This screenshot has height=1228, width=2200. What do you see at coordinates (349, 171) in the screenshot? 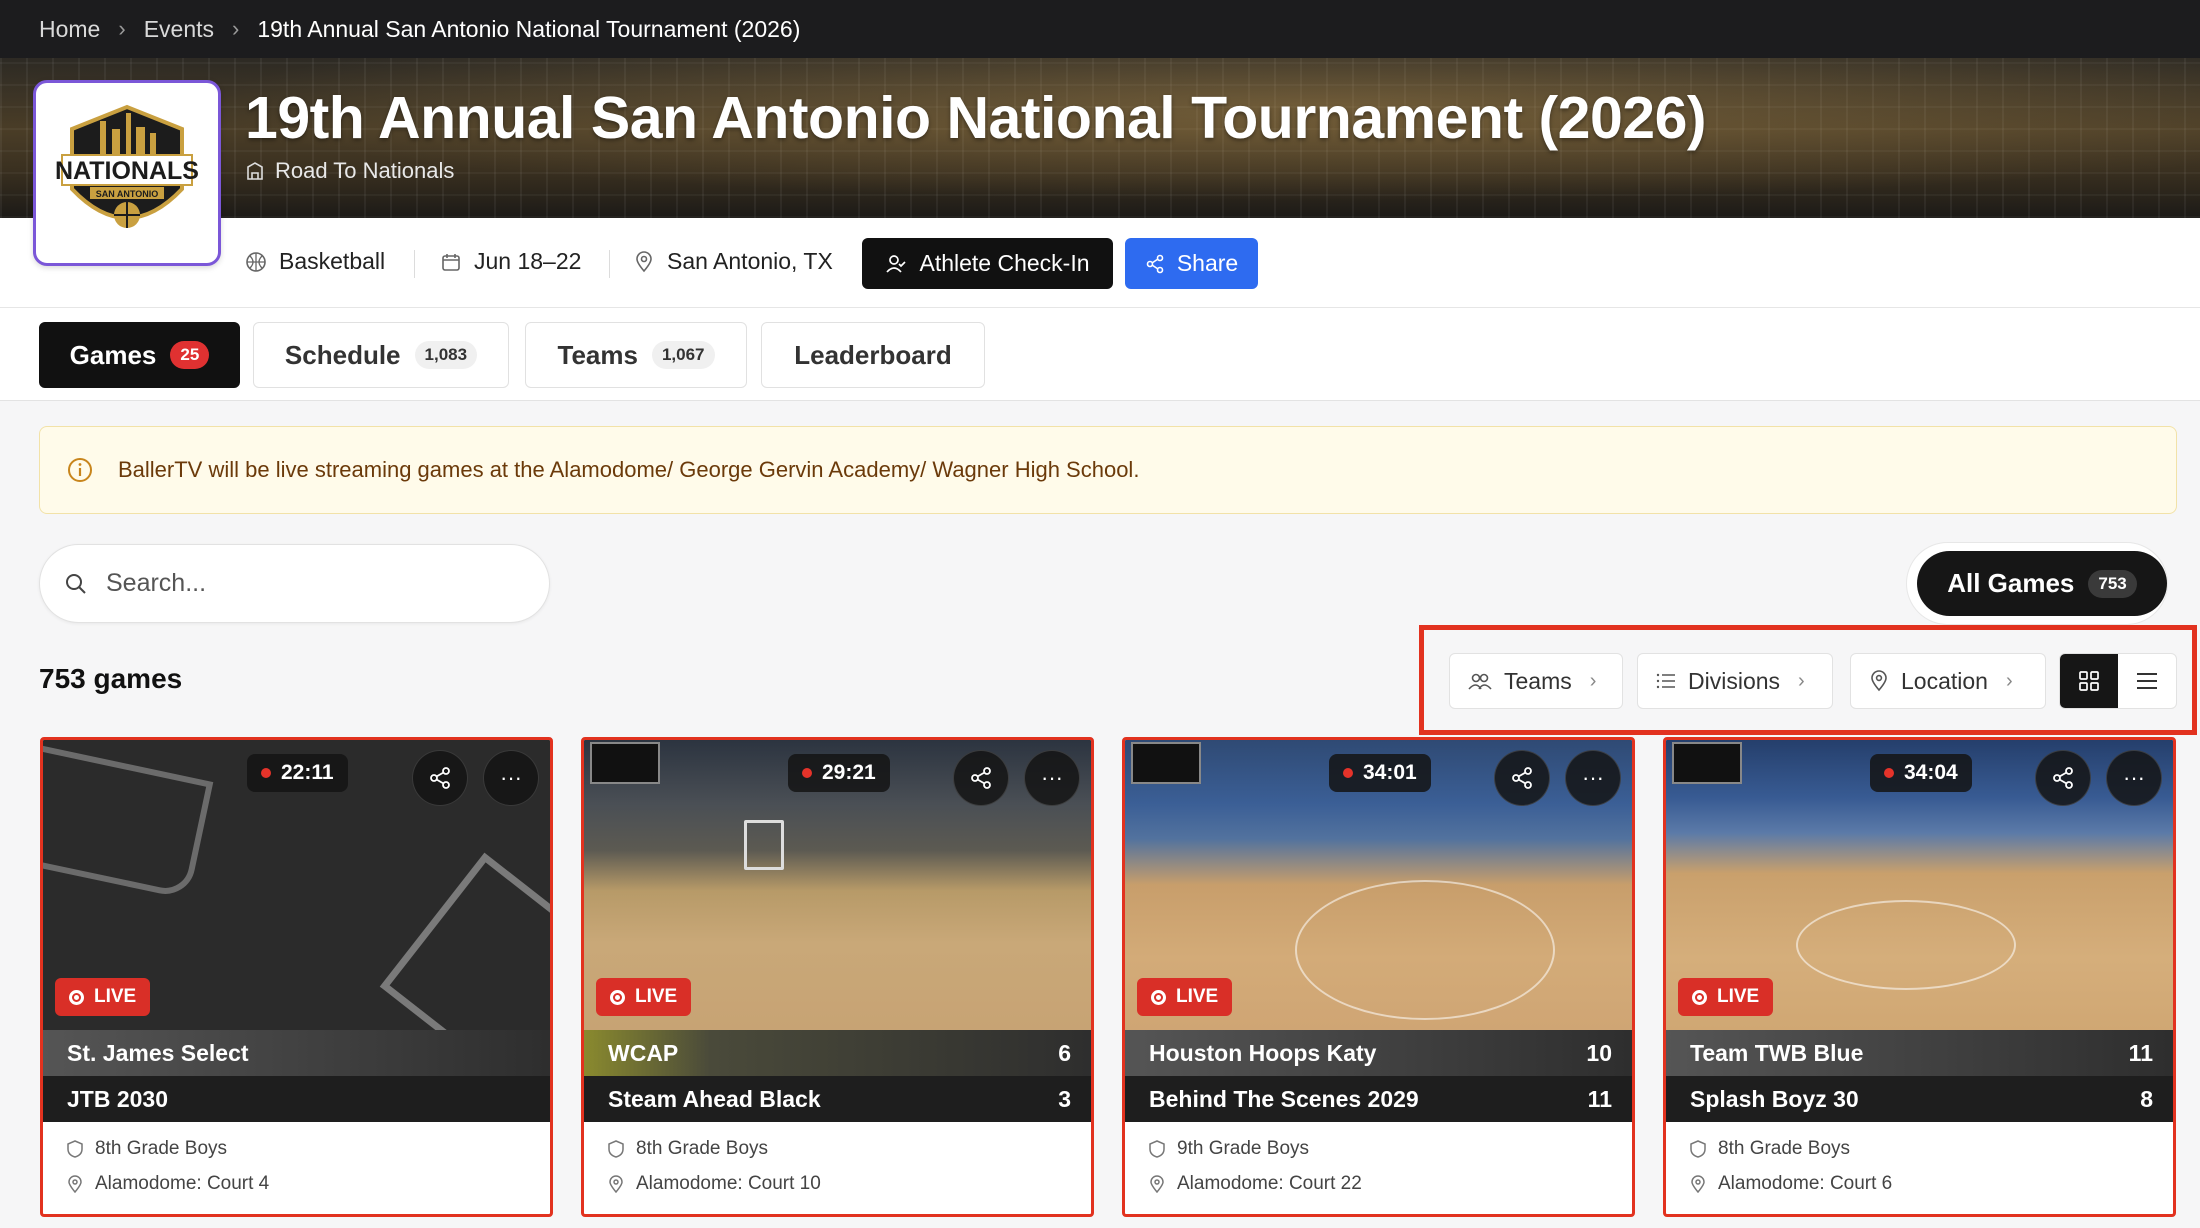
I see `event-organizer: Road To Nationals` at bounding box center [349, 171].